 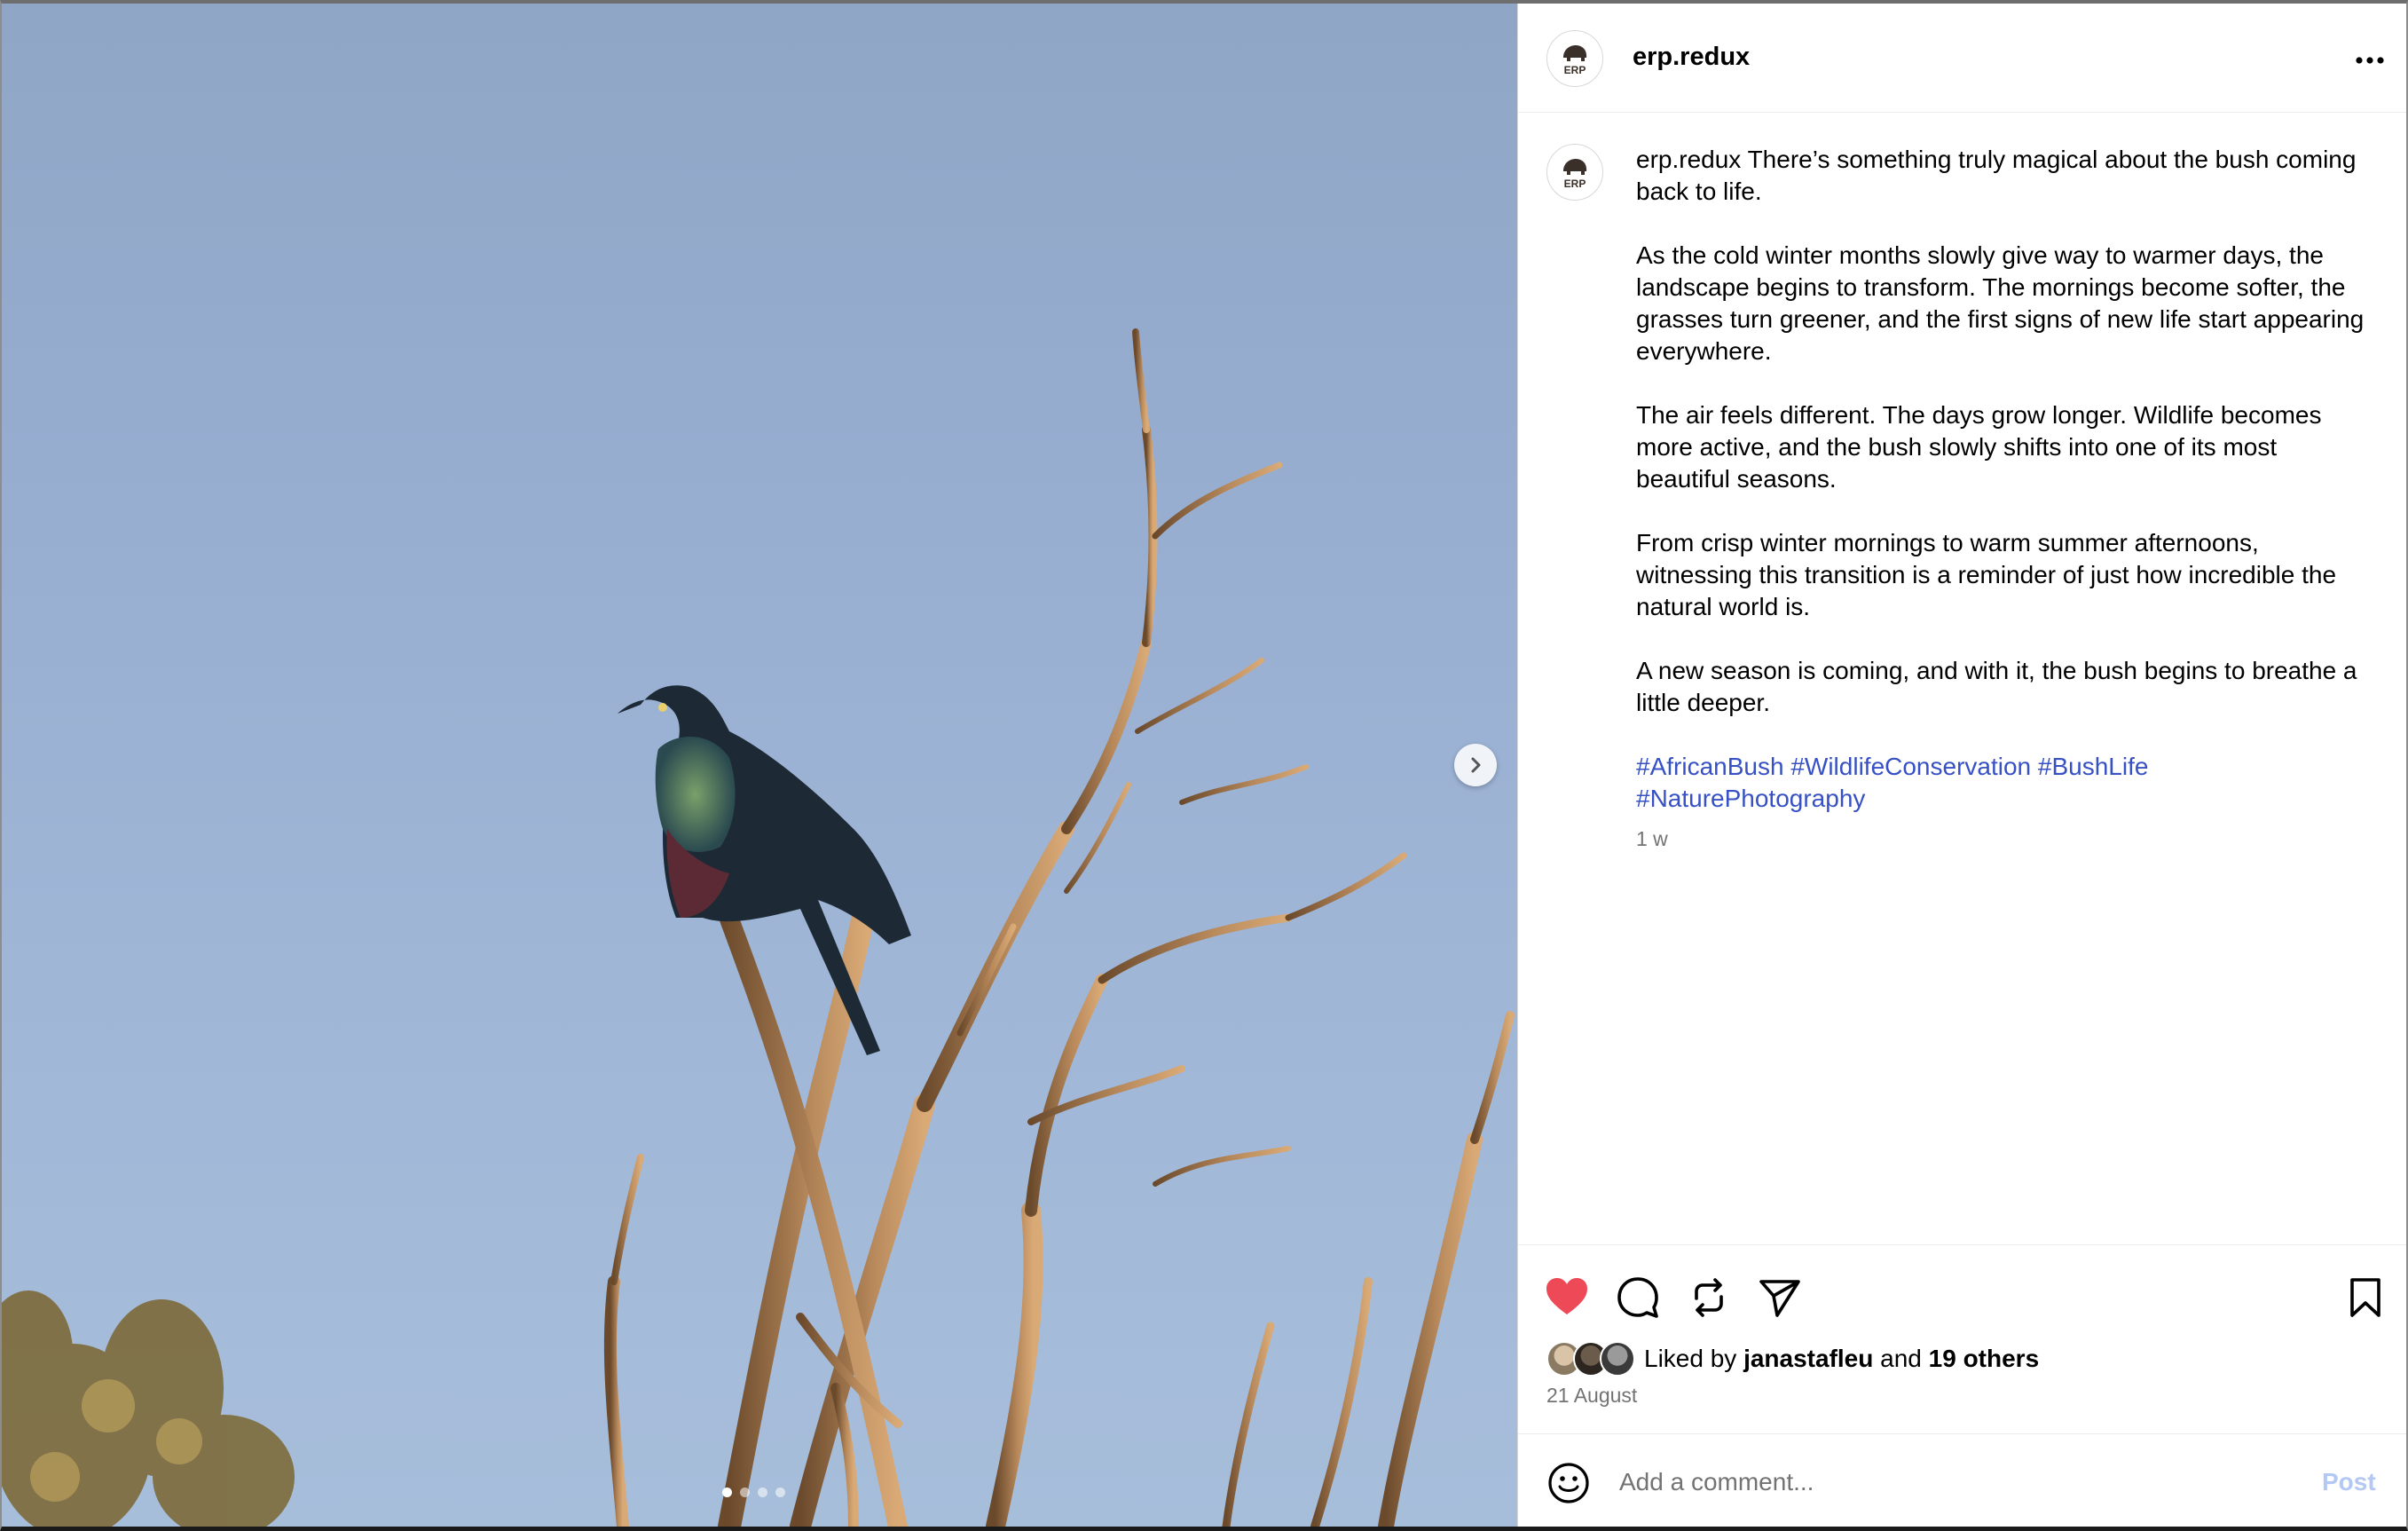 What do you see at coordinates (1910, 766) in the screenshot?
I see `hashtag-link: #WildlifeConservation` at bounding box center [1910, 766].